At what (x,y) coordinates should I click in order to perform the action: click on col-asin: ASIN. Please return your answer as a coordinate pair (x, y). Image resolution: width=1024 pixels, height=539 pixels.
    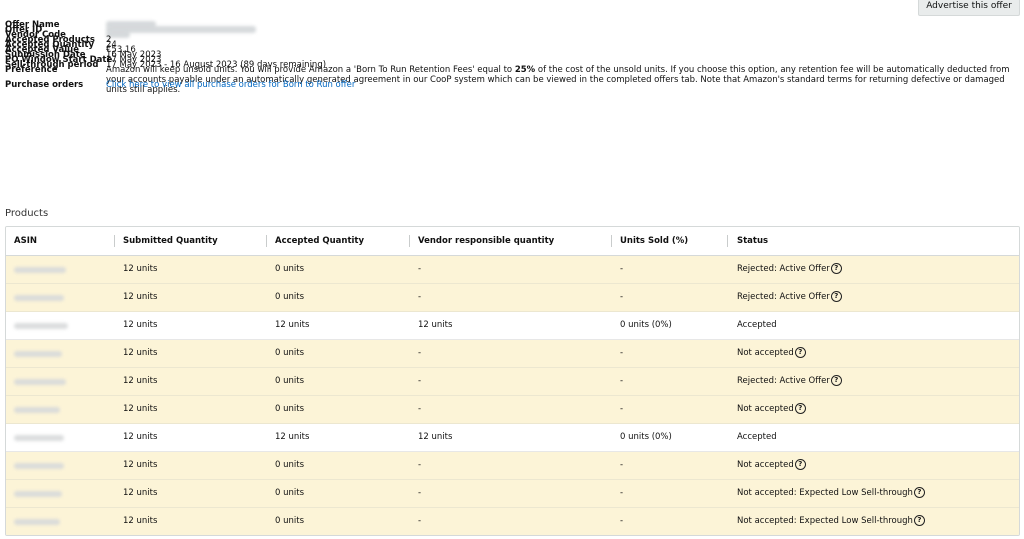
    Looking at the image, I should click on (25, 241).